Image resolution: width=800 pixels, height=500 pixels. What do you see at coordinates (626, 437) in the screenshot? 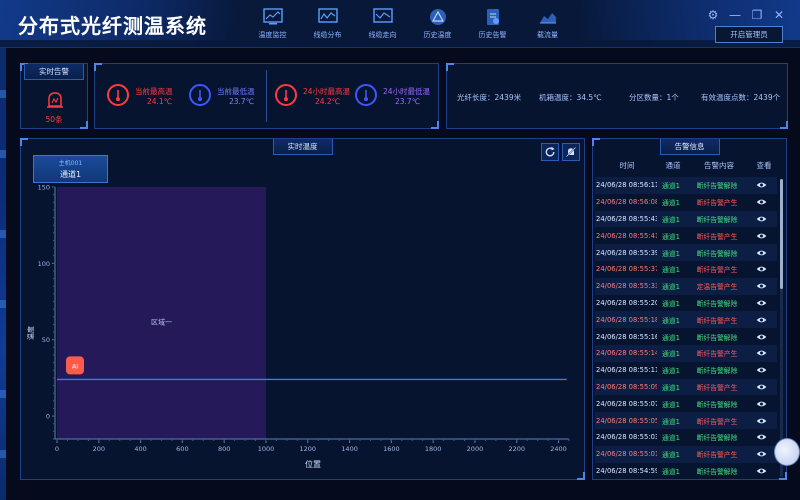
I see `alarm-time: 24/06/28 08:55:03` at bounding box center [626, 437].